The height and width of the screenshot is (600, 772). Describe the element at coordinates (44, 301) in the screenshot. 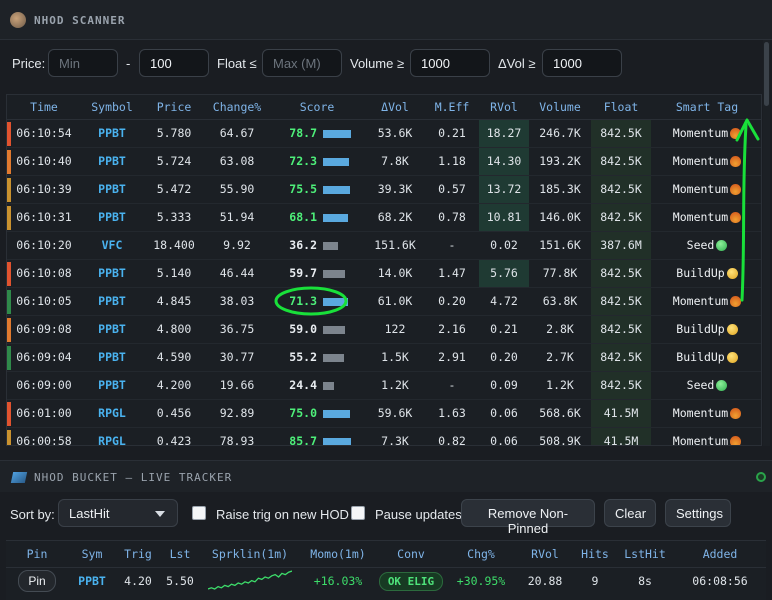

I see `time-value: 06:10:05` at that location.